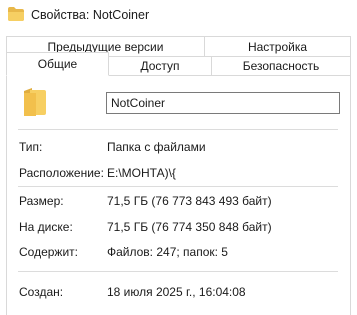  Describe the element at coordinates (90, 15) in the screenshot. I see `window-title: Свойства: NotCoiner` at that location.